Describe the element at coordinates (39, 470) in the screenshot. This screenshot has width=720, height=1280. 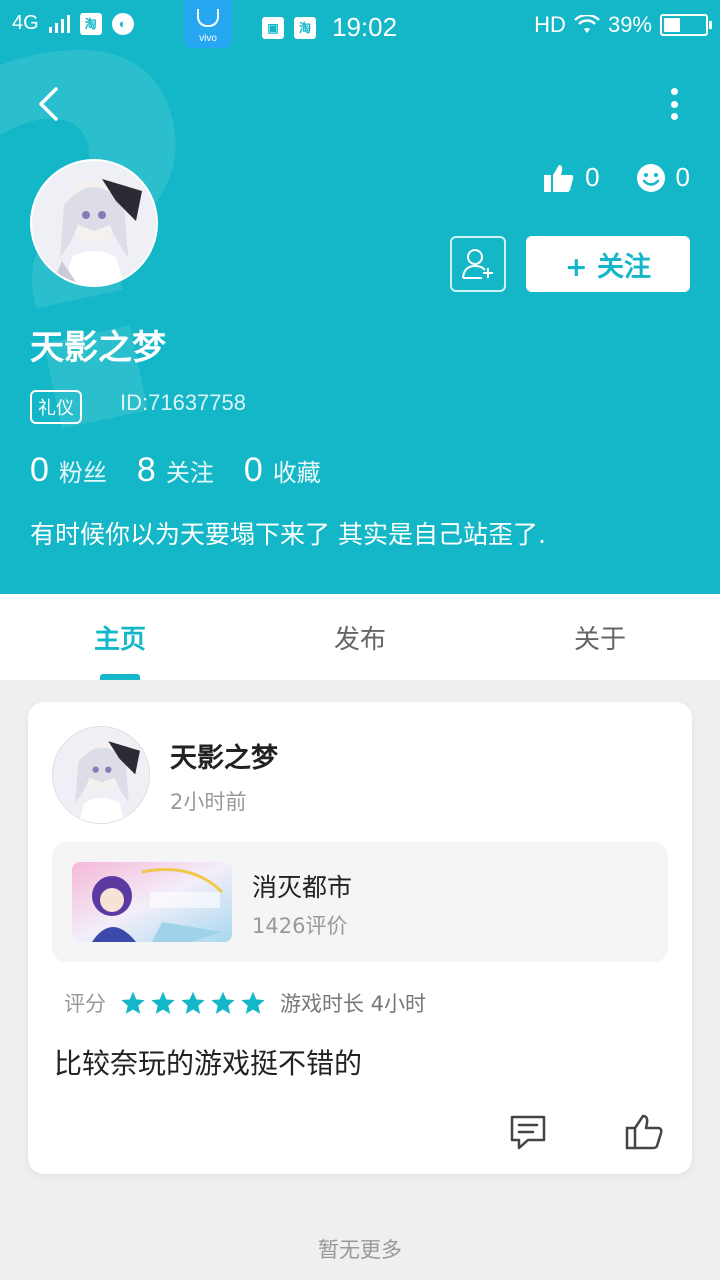
I see `fans-number: 0` at that location.